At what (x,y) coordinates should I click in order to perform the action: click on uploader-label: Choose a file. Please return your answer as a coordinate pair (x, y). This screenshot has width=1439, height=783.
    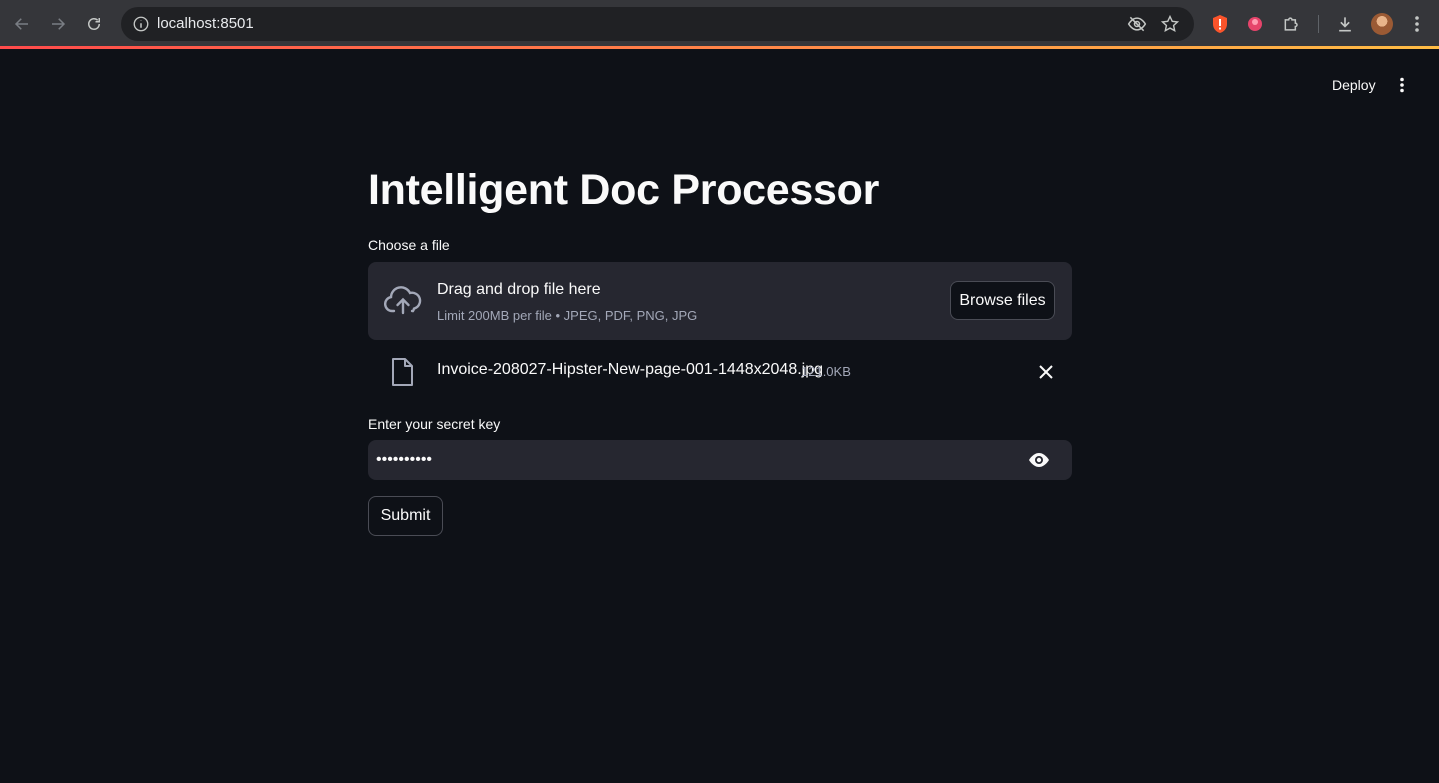
    Looking at the image, I should click on (409, 245).